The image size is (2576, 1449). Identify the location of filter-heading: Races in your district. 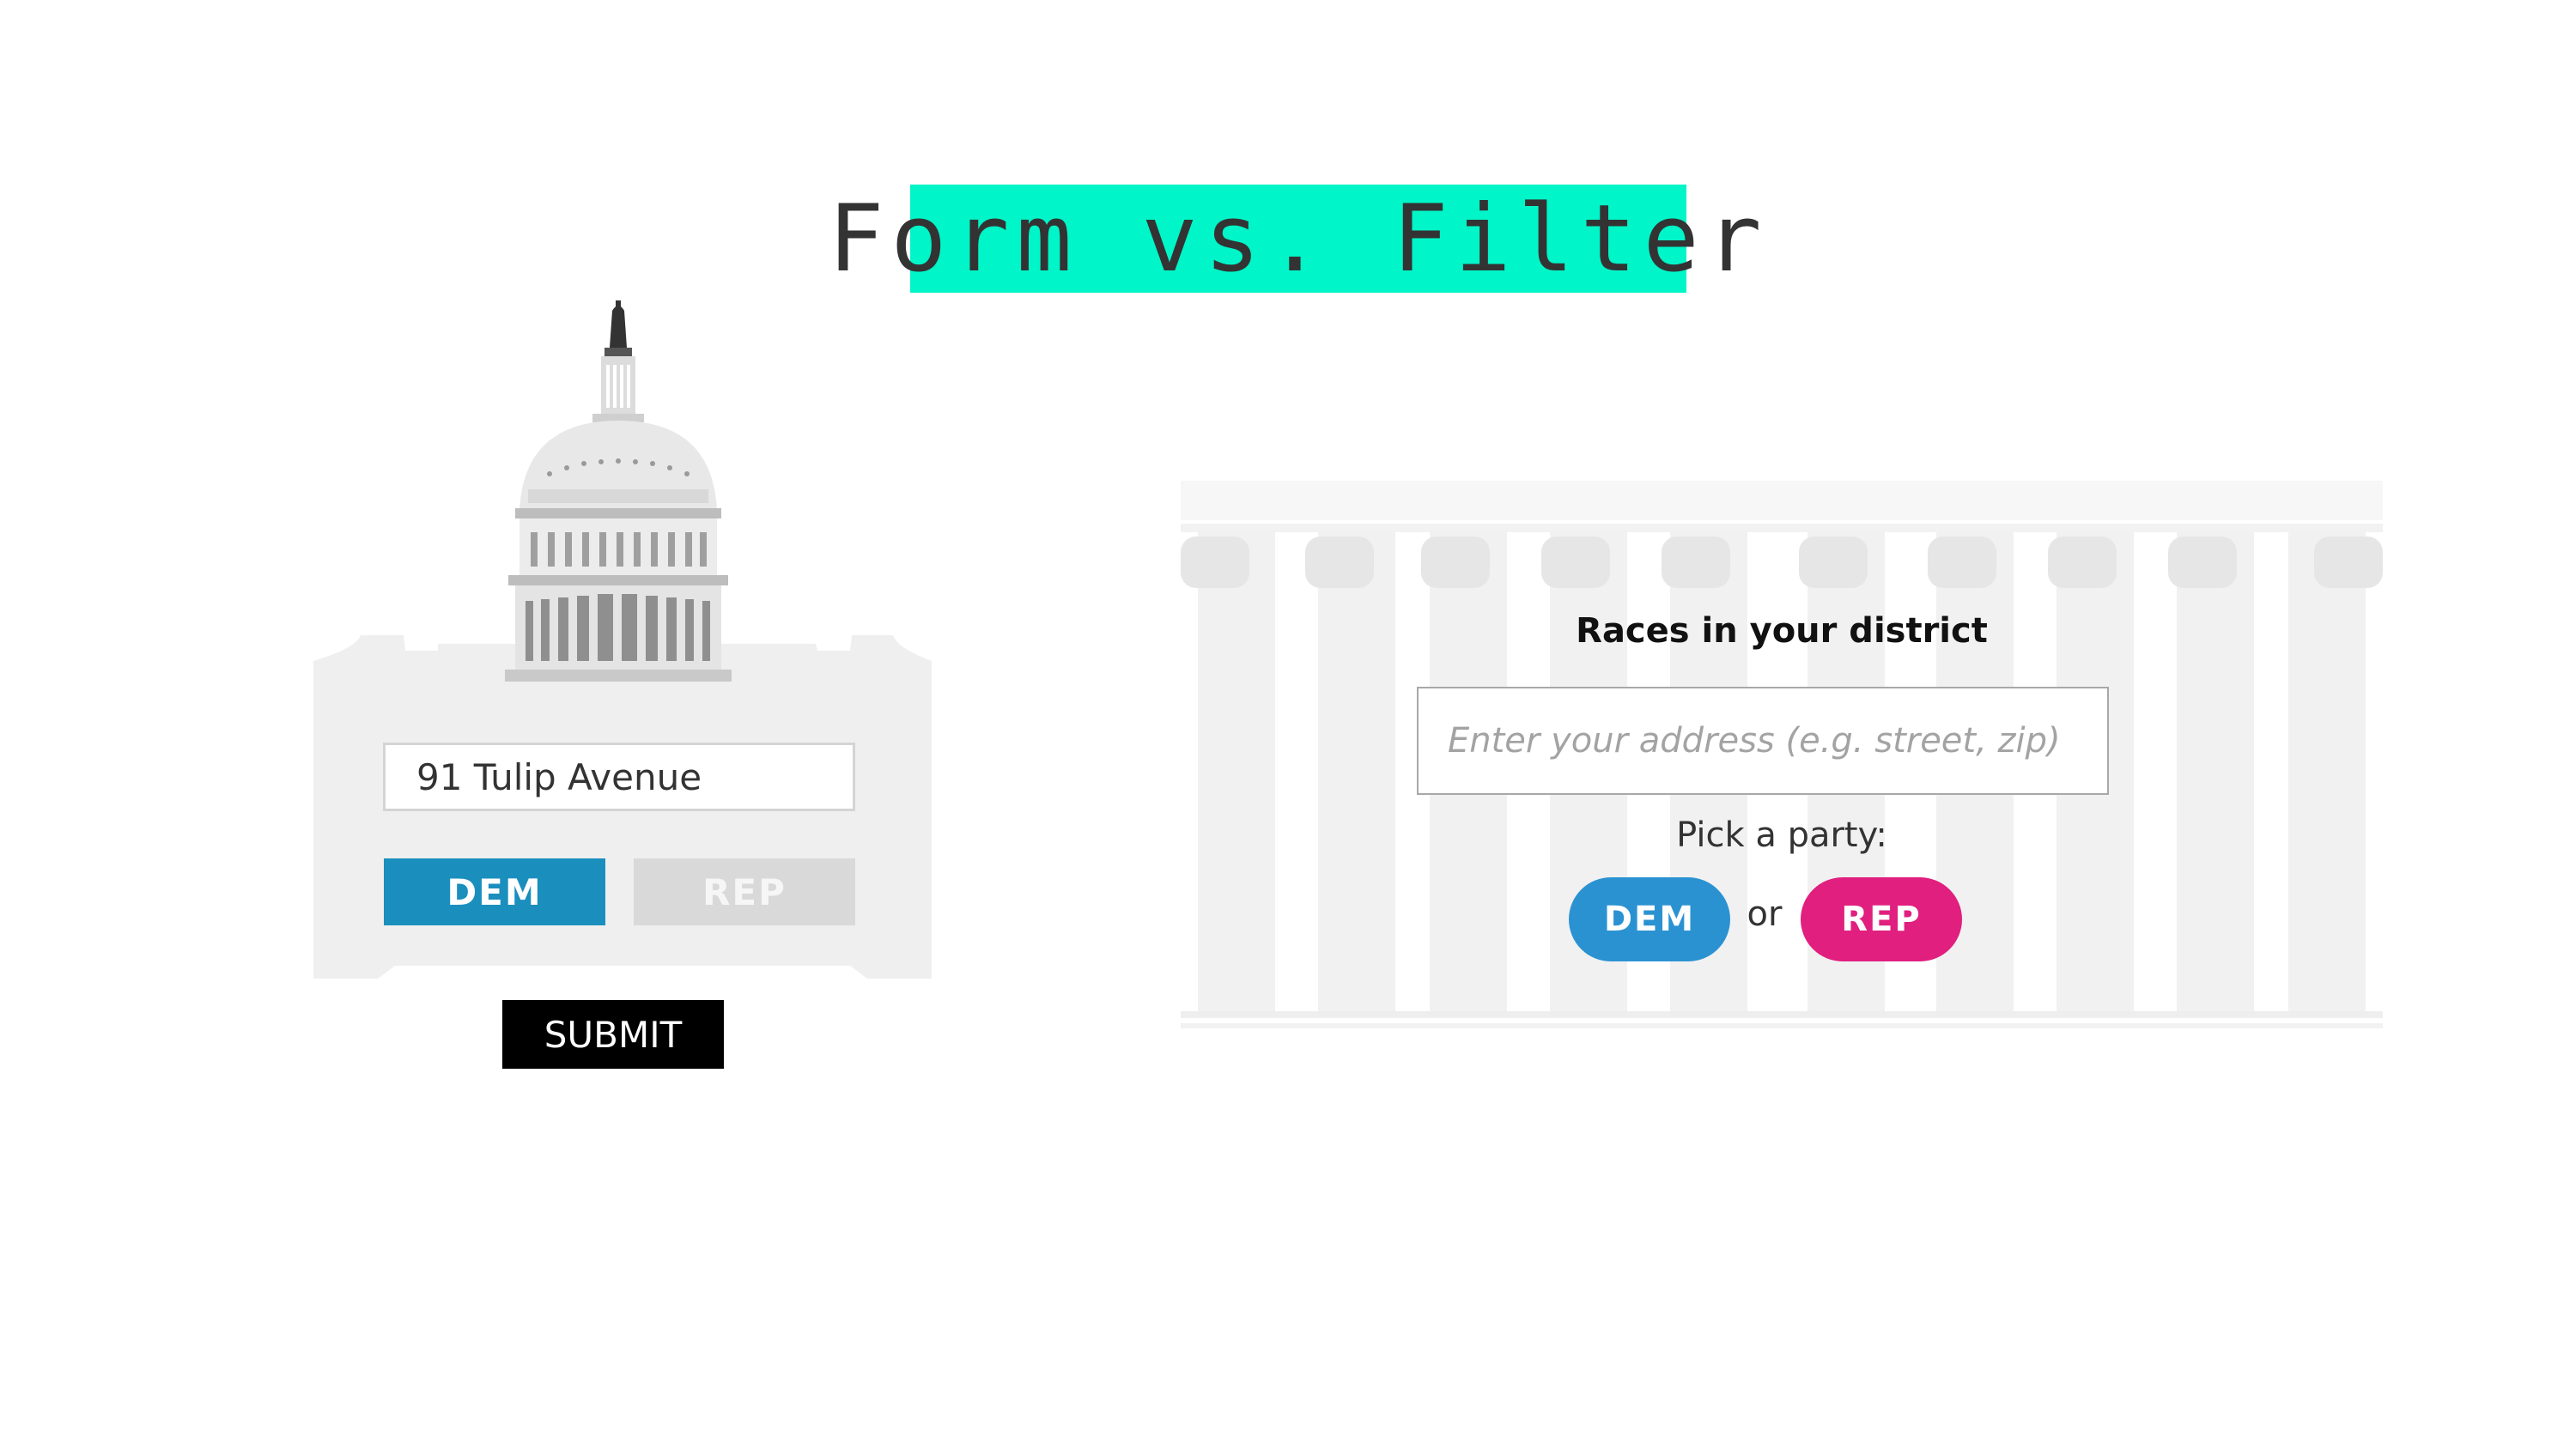
(1782, 631).